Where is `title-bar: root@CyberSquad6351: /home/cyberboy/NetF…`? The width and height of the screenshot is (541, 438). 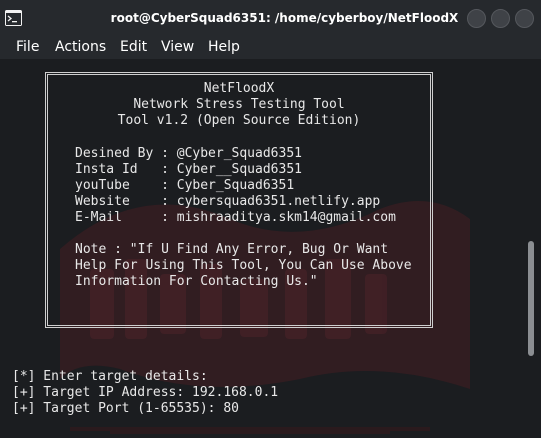 title-bar: root@CyberSquad6351: /home/cyberboy/NetF… is located at coordinates (270, 18).